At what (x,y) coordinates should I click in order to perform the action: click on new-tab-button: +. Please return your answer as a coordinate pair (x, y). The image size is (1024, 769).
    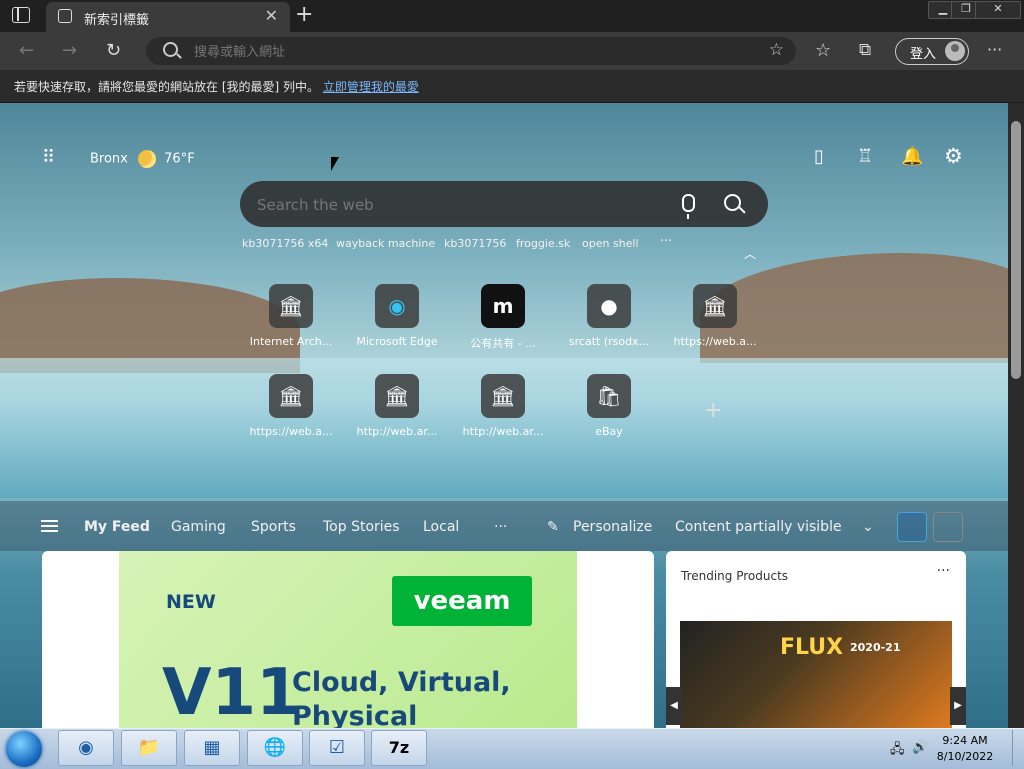
    Looking at the image, I should click on (304, 15).